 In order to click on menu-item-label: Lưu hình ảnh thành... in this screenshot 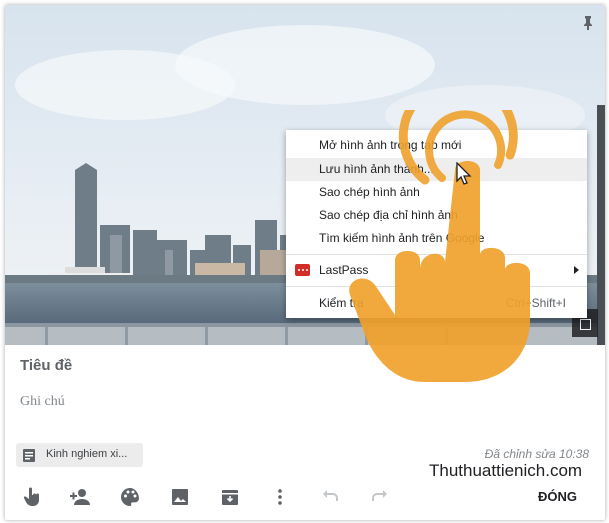, I will do `click(376, 169)`.